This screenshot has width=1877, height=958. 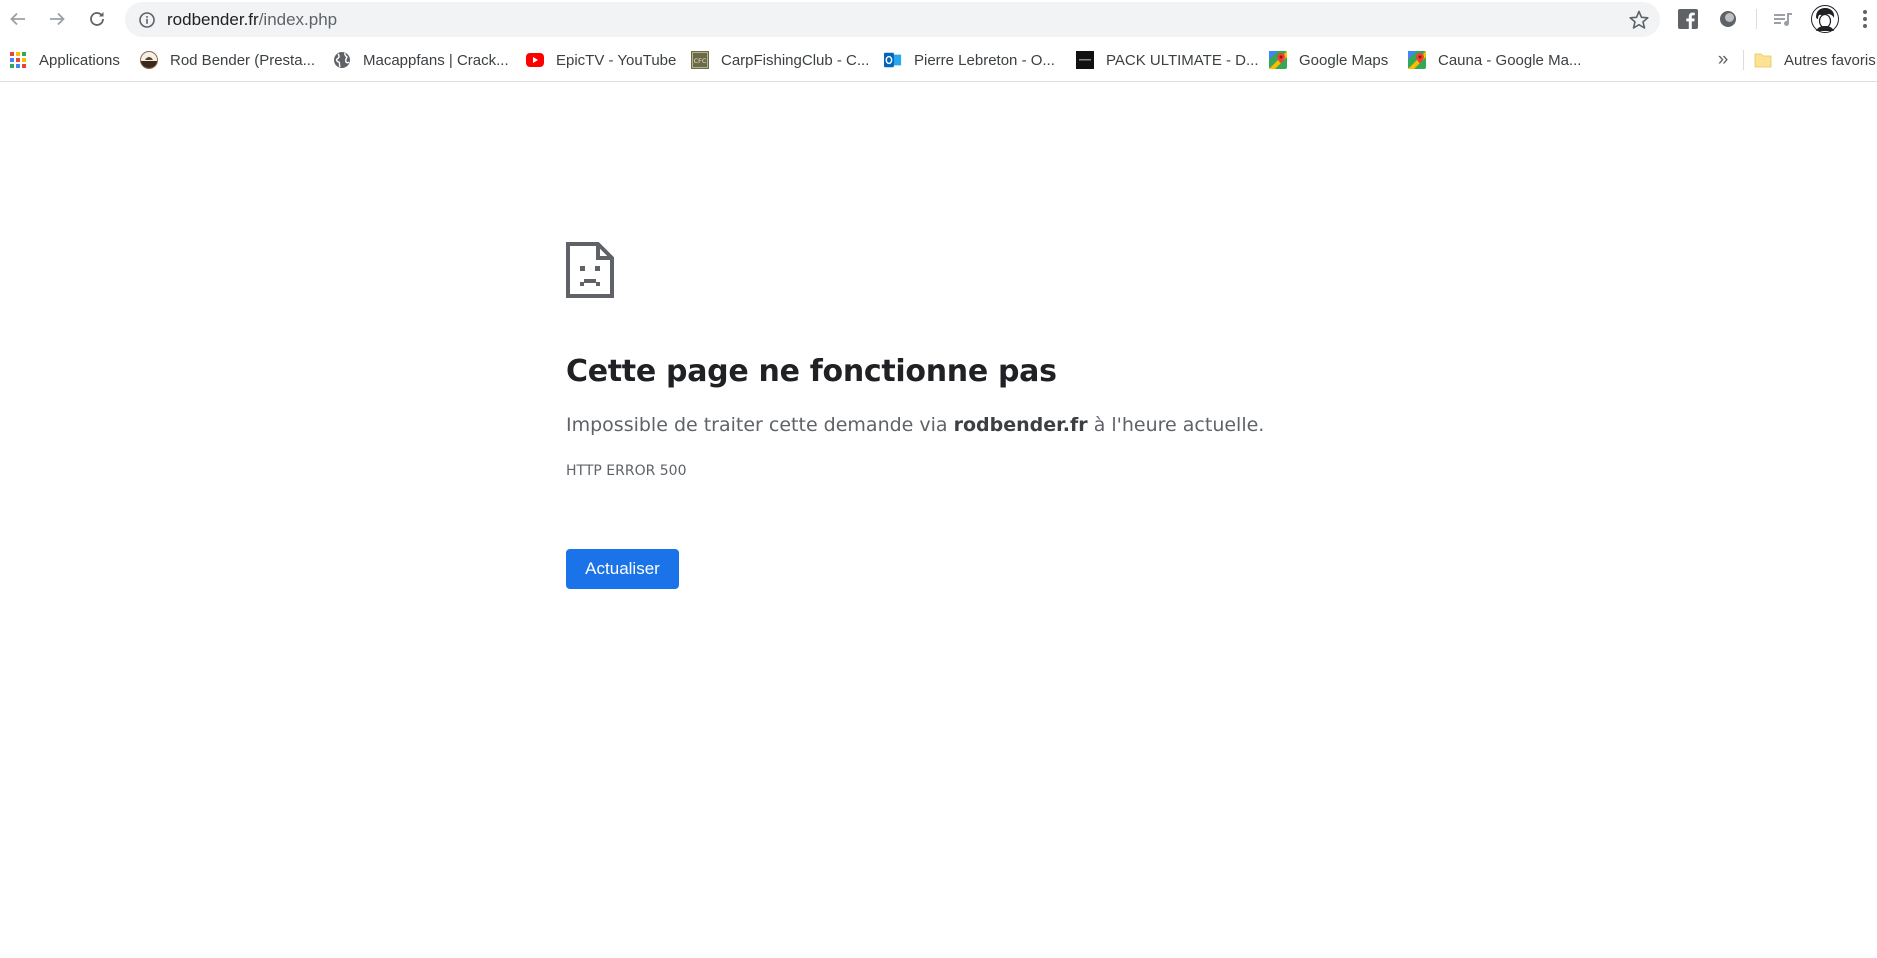 I want to click on url-path: /index.php, so click(x=298, y=19).